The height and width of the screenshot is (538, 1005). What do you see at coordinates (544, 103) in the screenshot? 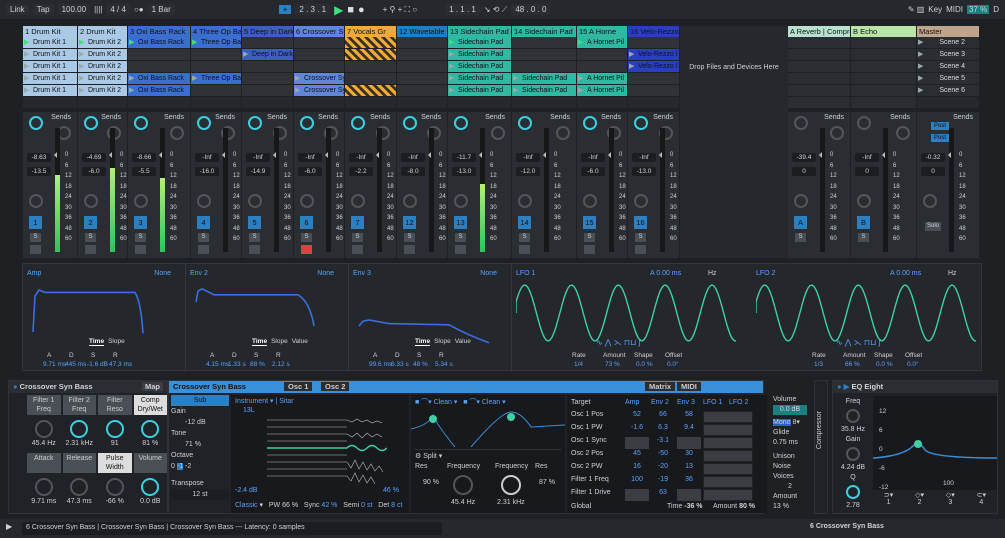
I see `clip-stop-button` at bounding box center [544, 103].